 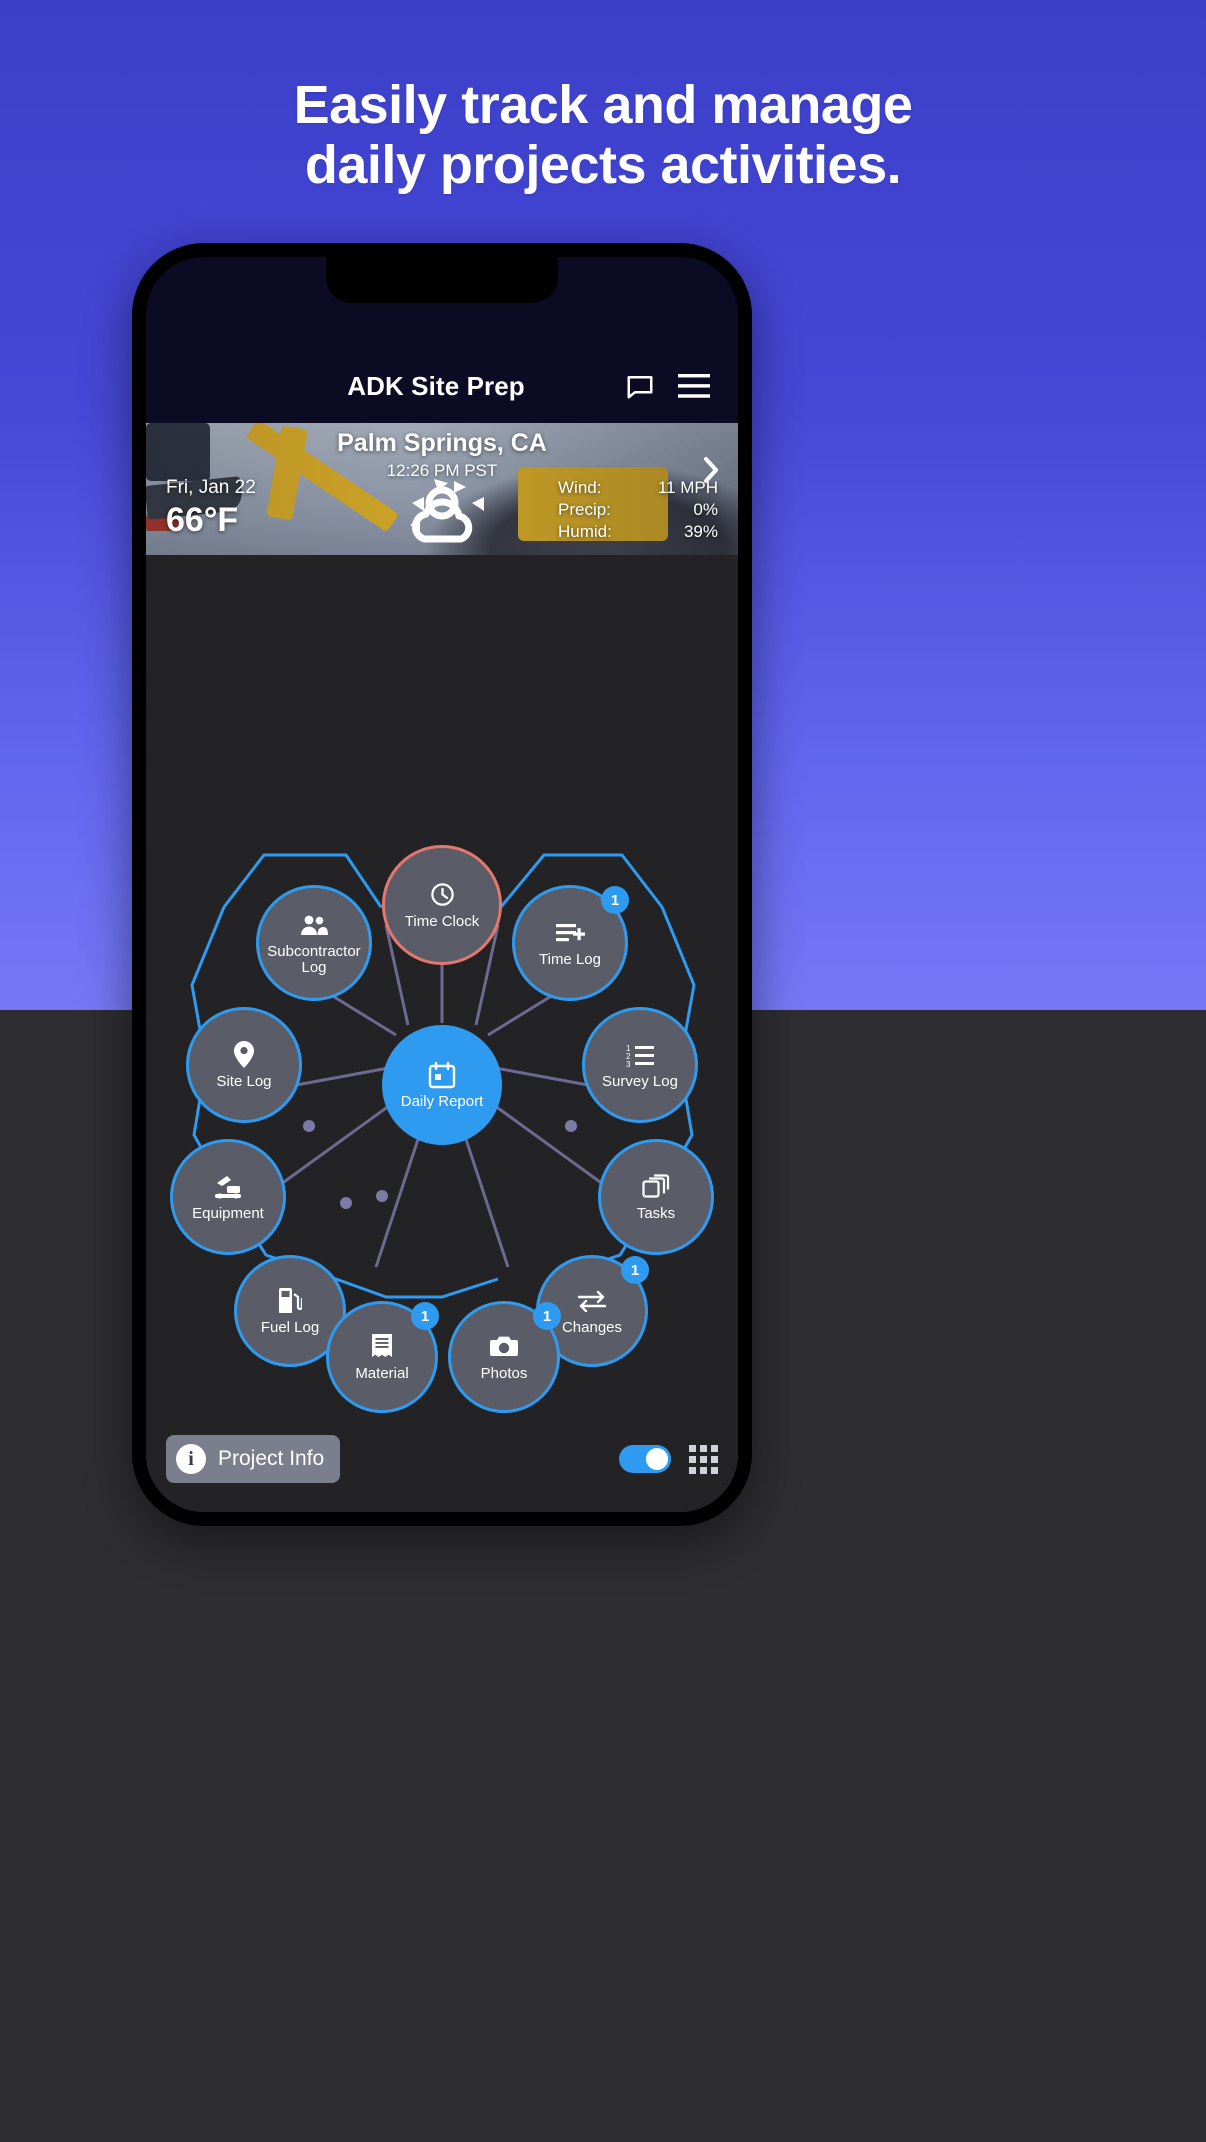 I want to click on node-label: Subcontractor Log, so click(x=314, y=959).